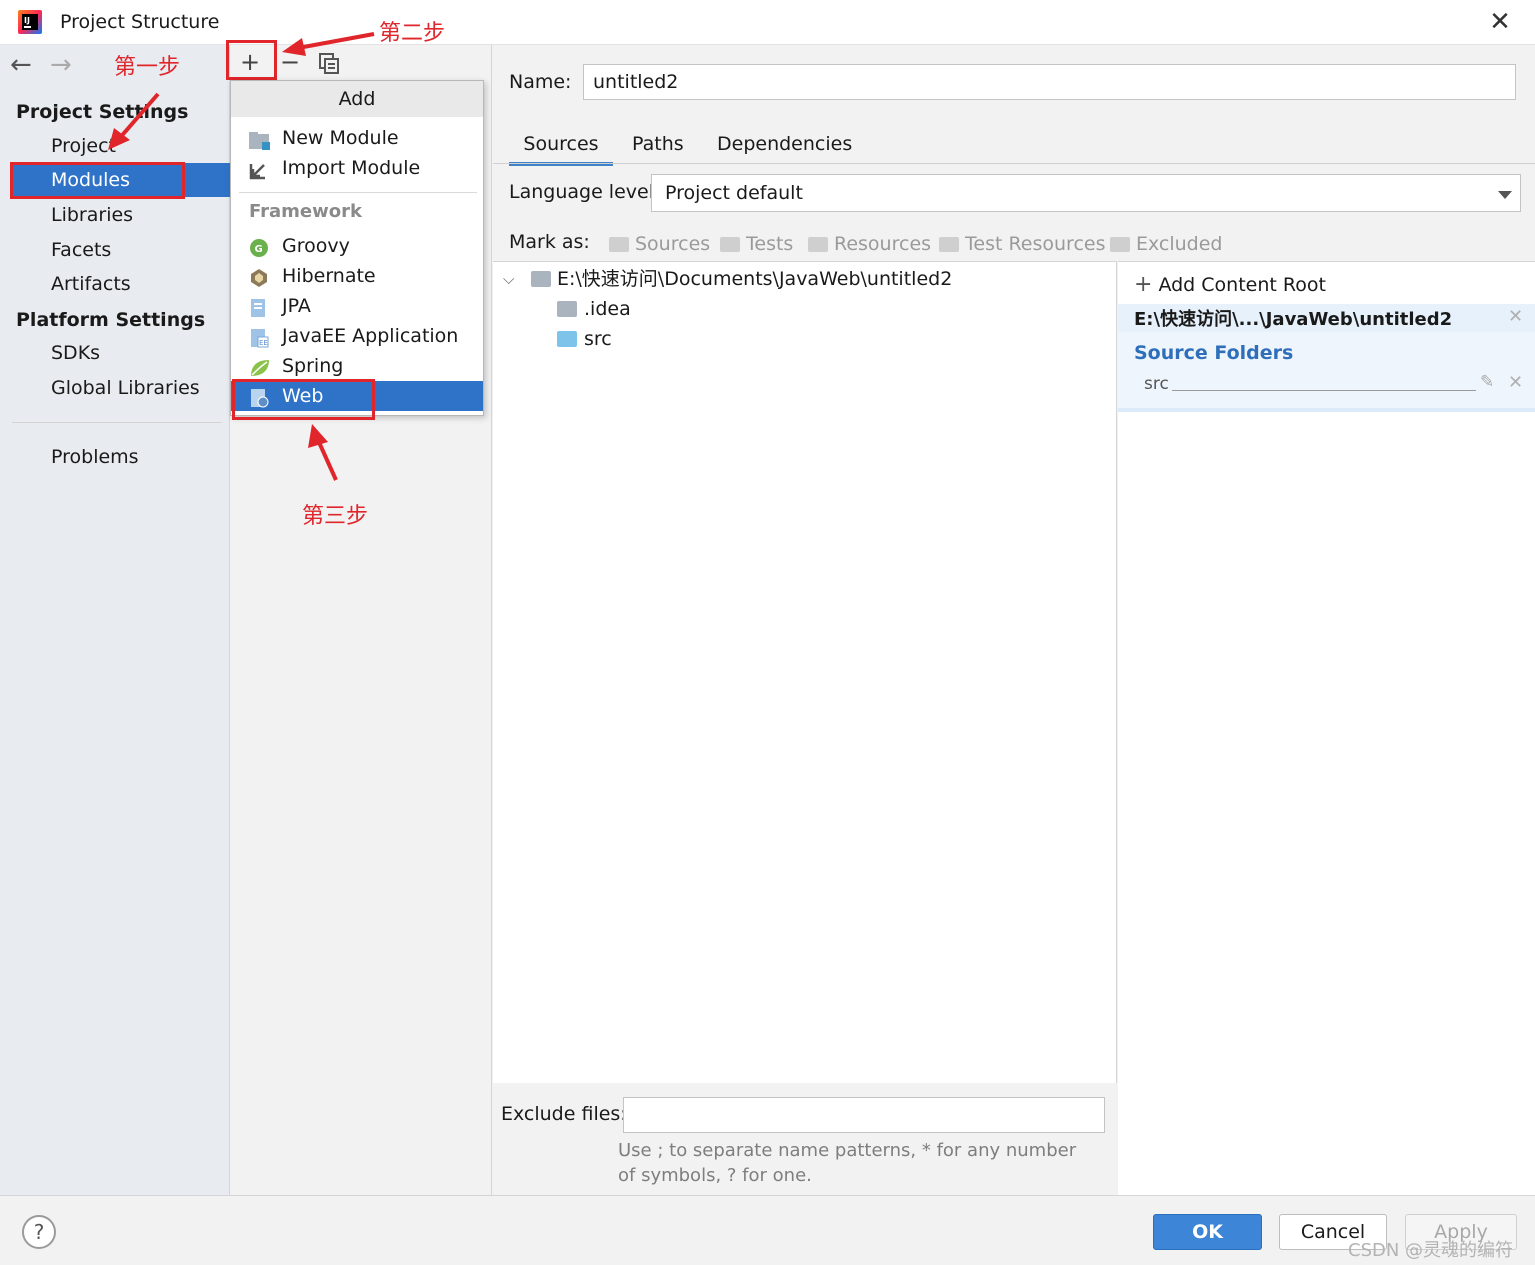  Describe the element at coordinates (335, 516) in the screenshot. I see `step3-annotation: 第三步` at that location.